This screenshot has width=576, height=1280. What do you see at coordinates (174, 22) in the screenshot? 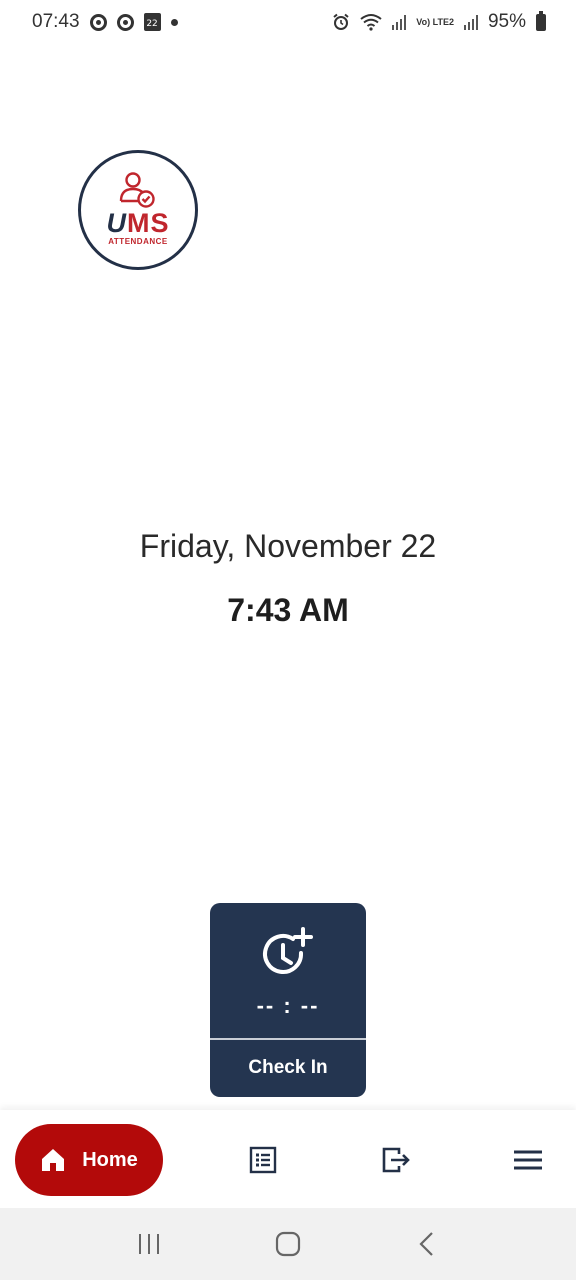
I see `notification-dot-icon` at bounding box center [174, 22].